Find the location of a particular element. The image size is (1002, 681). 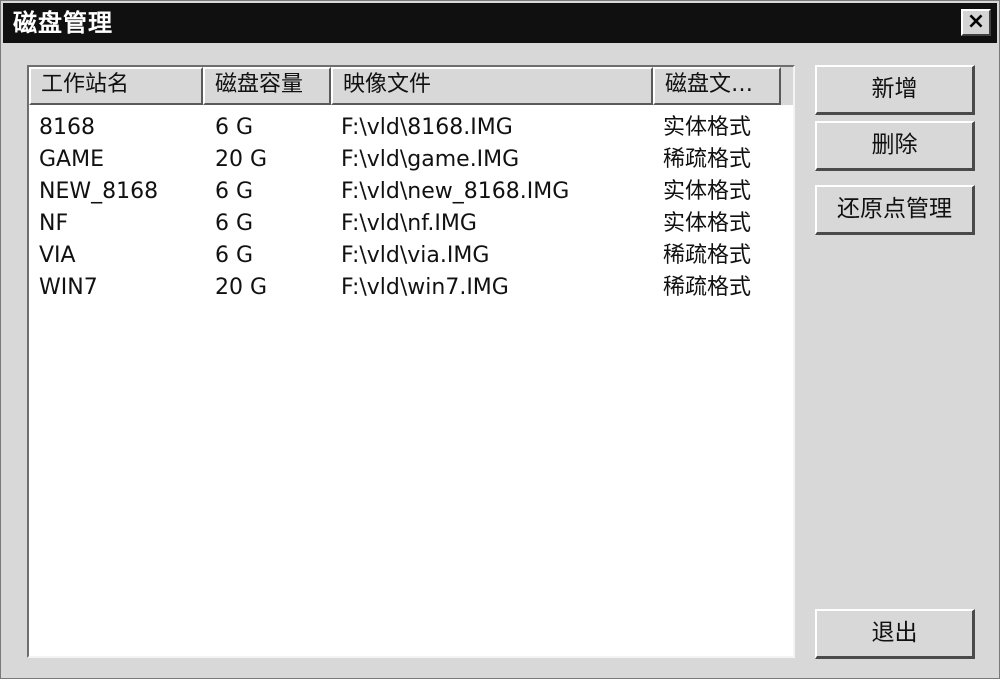

cell-image-file: F:\vld\nf.IMG is located at coordinates (409, 223).